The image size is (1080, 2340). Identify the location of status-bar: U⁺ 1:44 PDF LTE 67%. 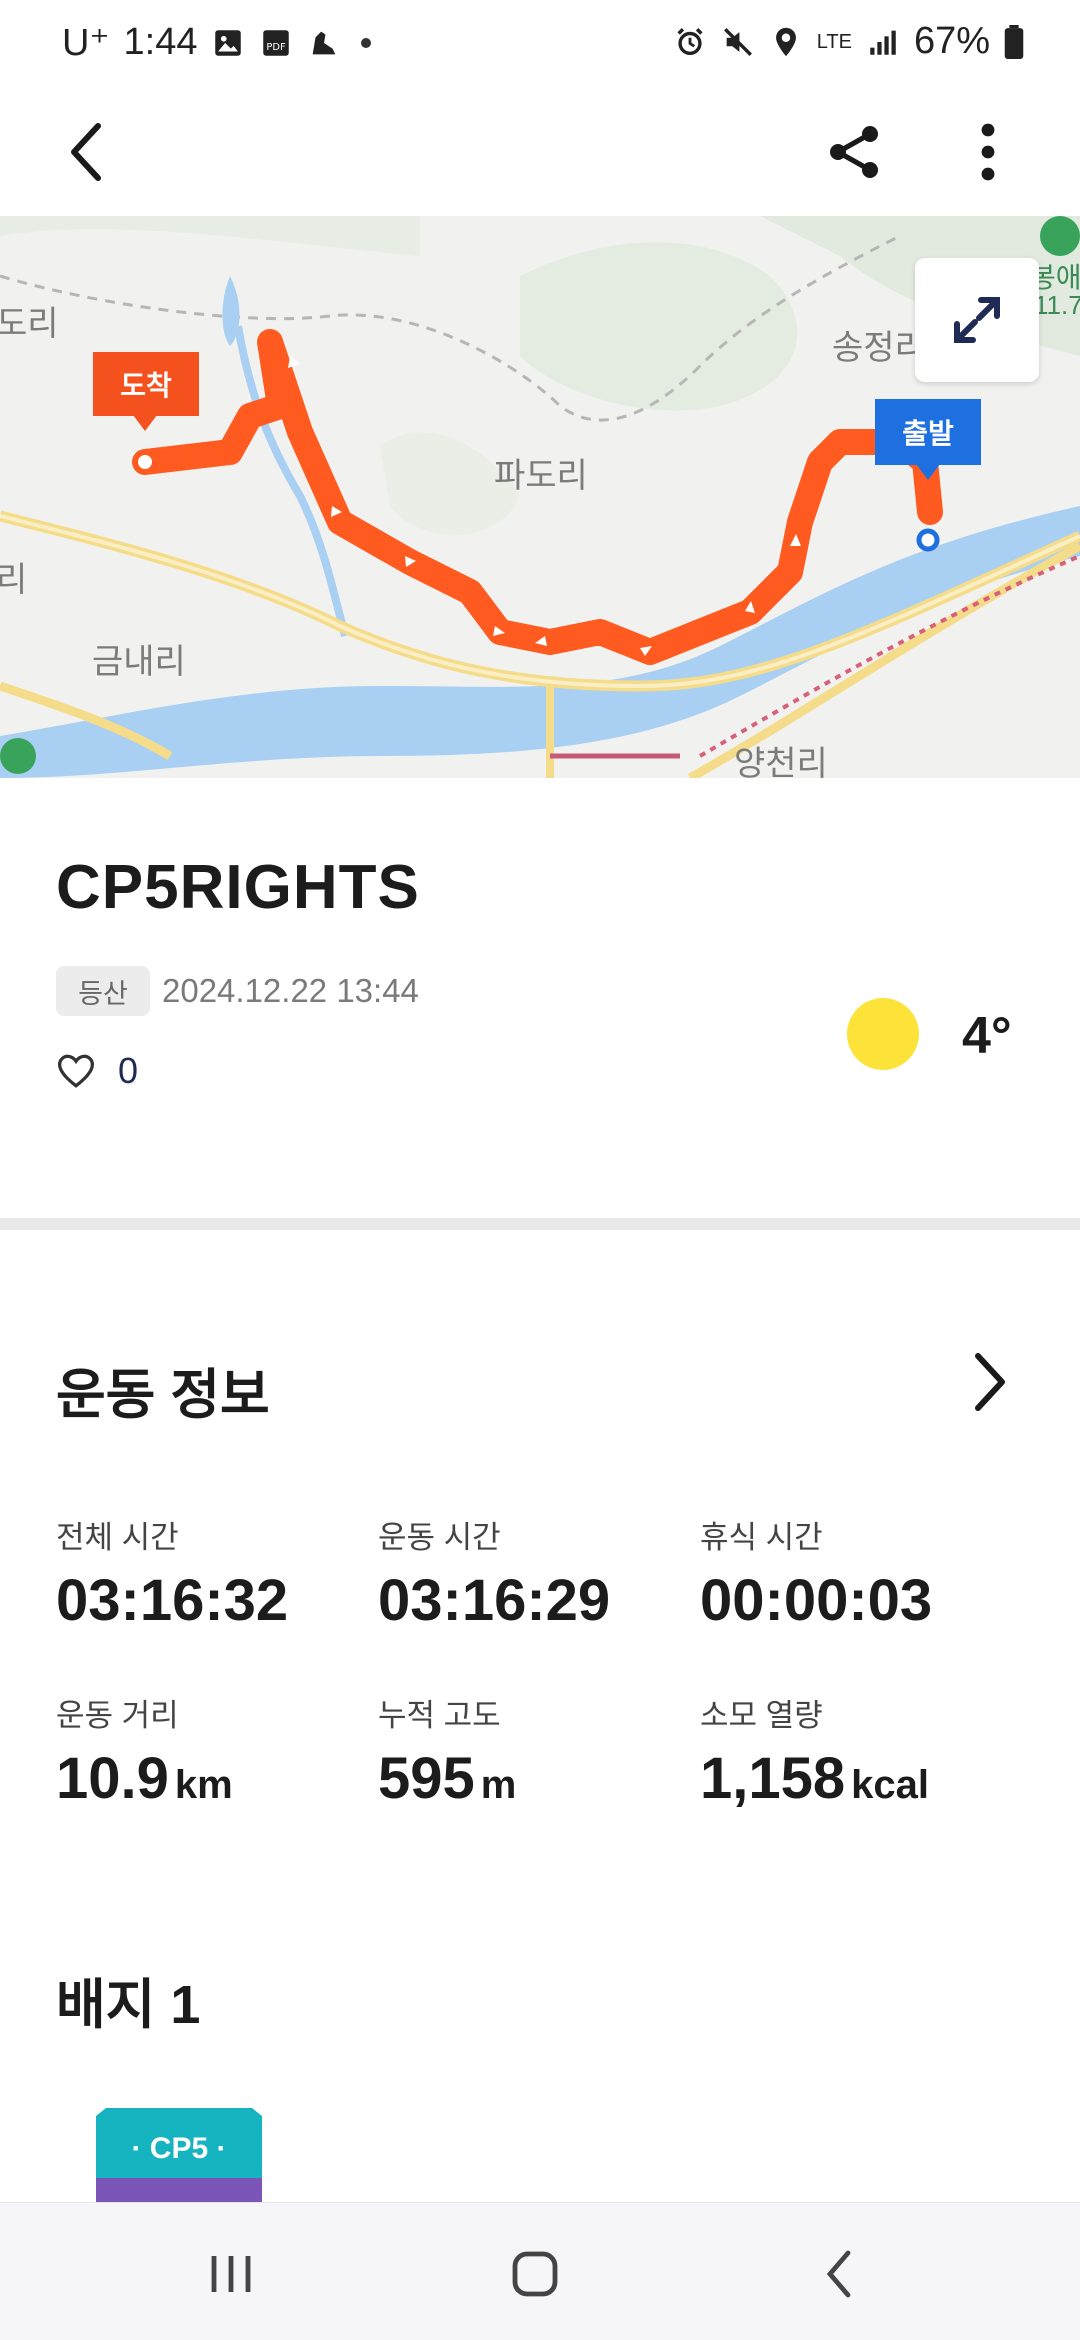
(540, 44).